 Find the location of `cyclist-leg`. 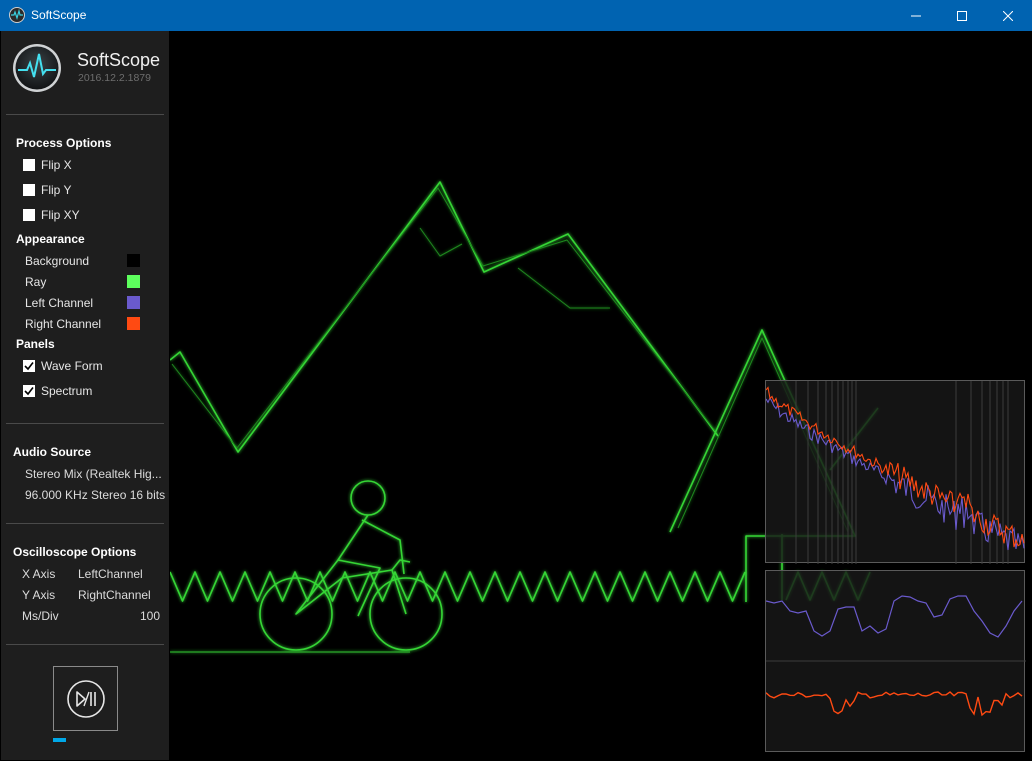

cyclist-leg is located at coordinates (359, 588).